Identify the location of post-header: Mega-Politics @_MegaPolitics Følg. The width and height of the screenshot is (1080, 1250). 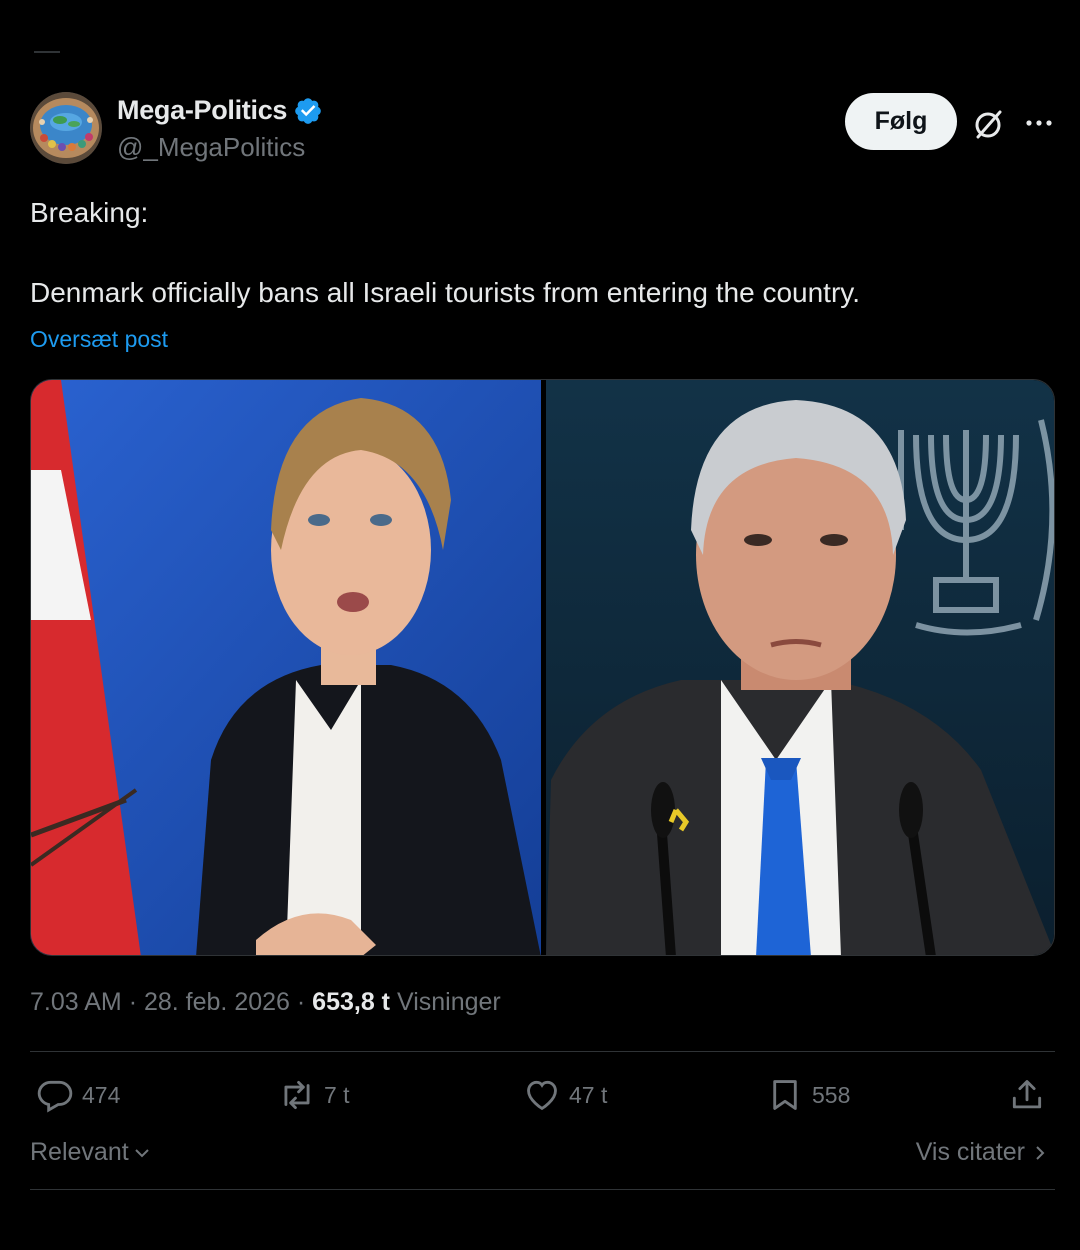
(542, 128).